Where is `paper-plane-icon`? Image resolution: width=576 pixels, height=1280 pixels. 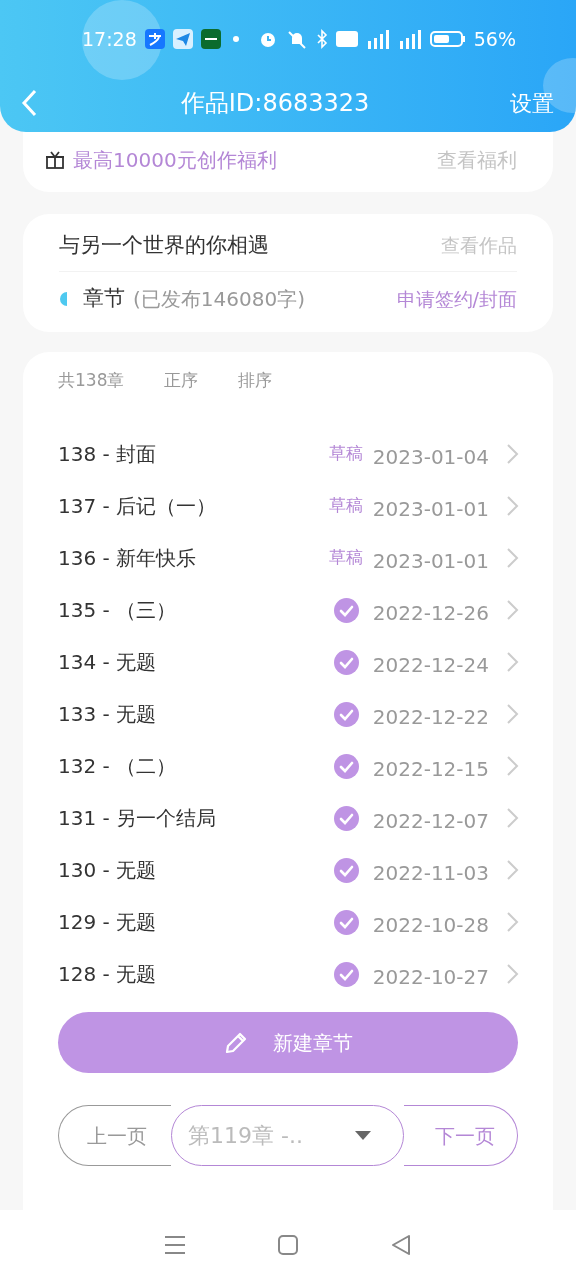
paper-plane-icon is located at coordinates (182, 39).